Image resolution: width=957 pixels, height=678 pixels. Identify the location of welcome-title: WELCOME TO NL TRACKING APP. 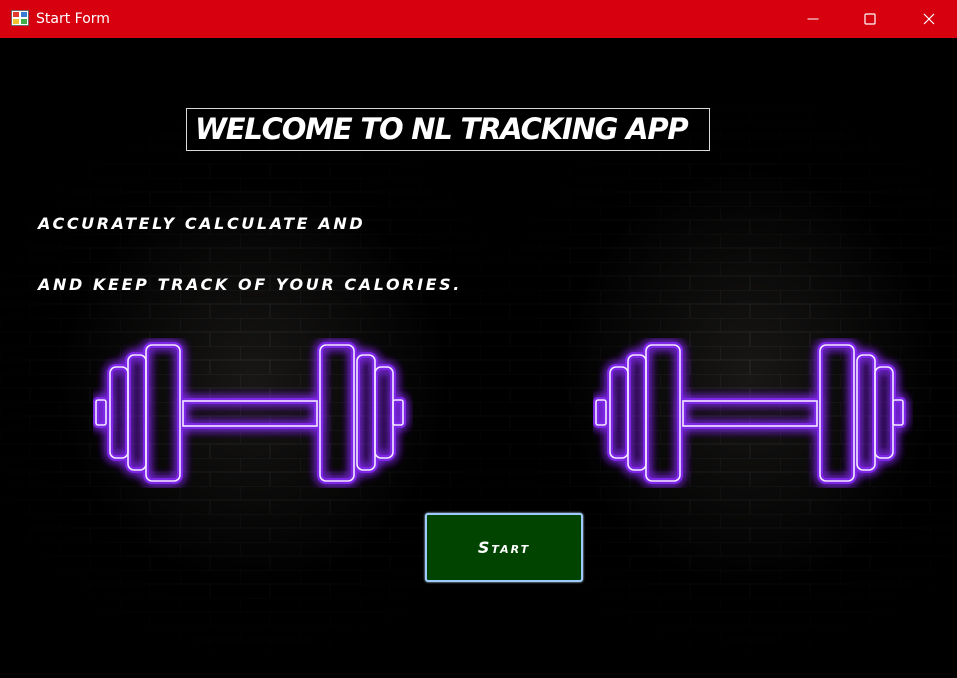
(442, 129).